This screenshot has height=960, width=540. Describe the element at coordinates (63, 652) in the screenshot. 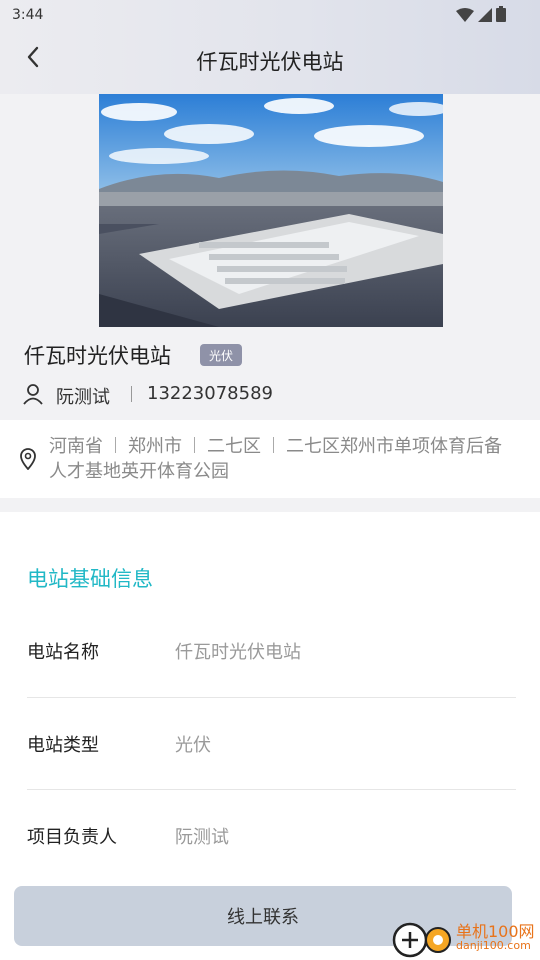

I see `station-name-label: 电站名称` at that location.